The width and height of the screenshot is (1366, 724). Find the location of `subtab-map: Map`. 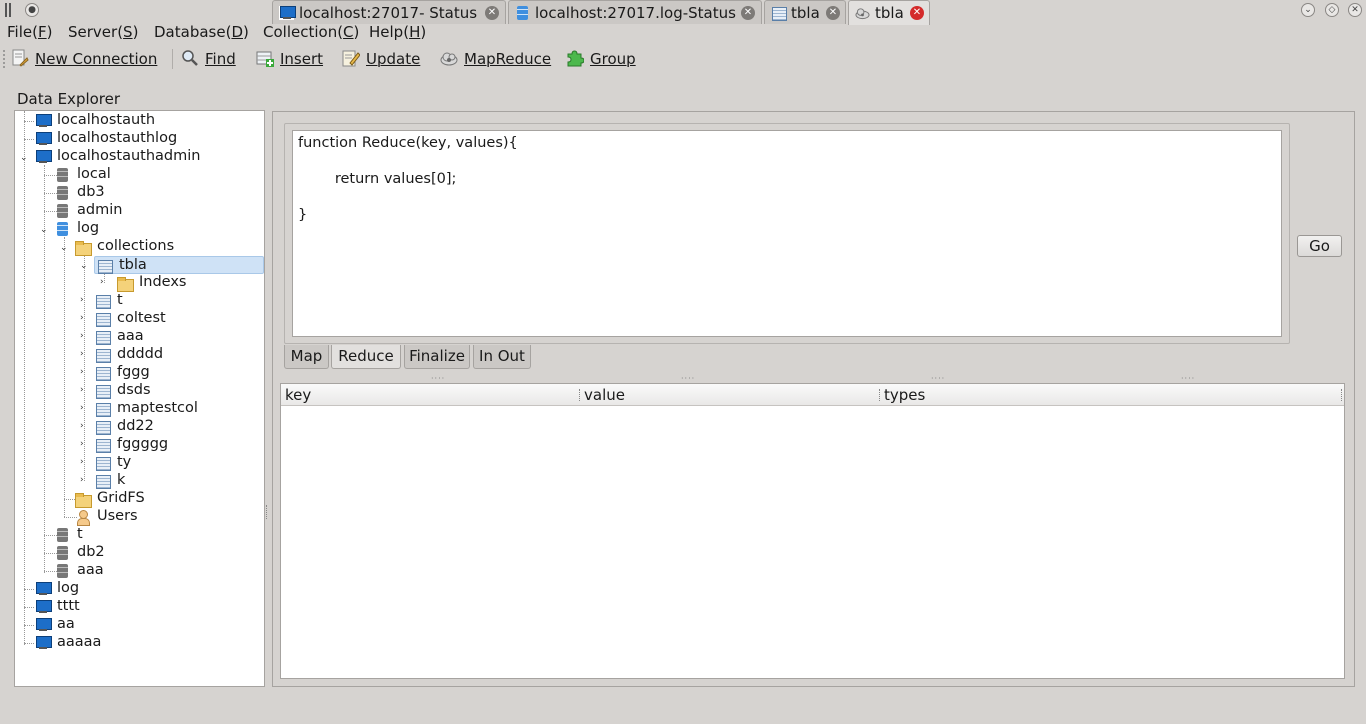

subtab-map: Map is located at coordinates (306, 357).